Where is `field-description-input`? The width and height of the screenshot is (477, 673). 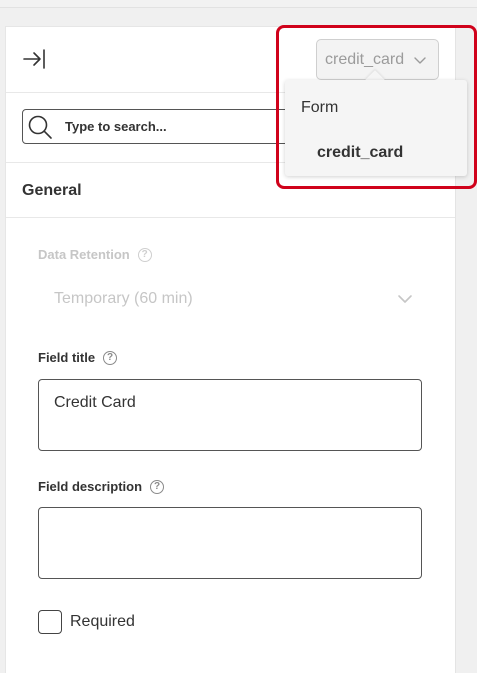 field-description-input is located at coordinates (230, 543).